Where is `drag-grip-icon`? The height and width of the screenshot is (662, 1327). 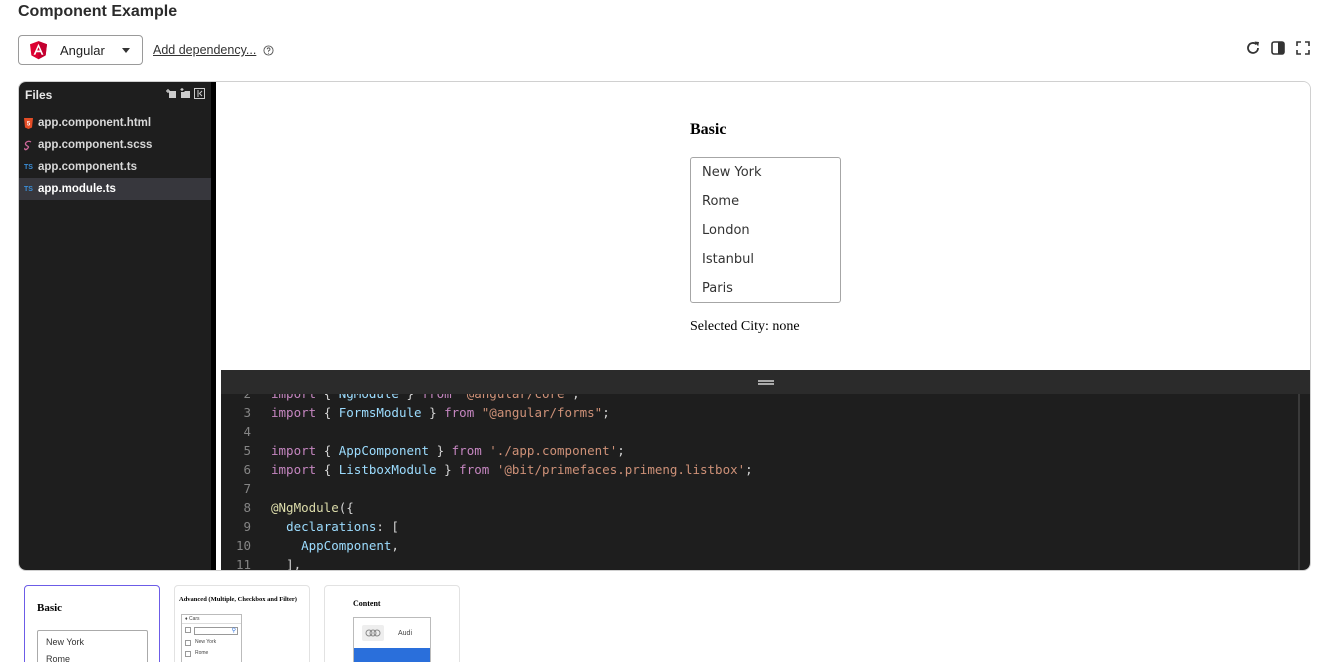
drag-grip-icon is located at coordinates (765, 382).